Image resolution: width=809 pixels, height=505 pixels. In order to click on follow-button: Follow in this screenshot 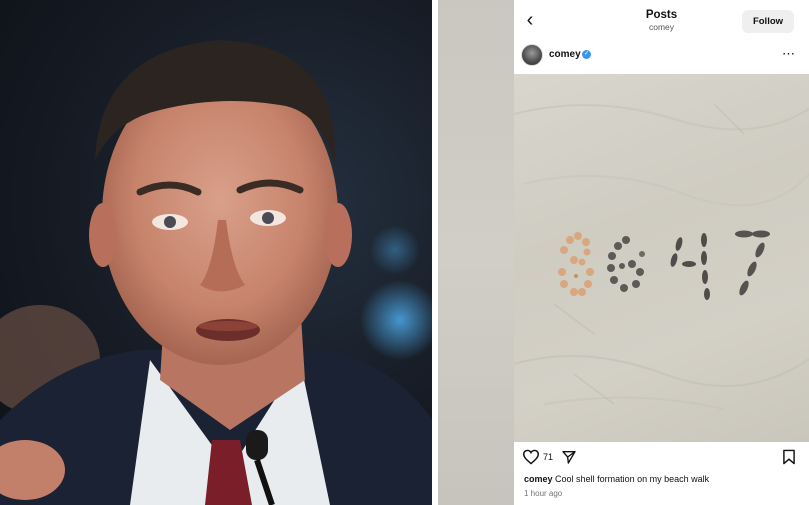, I will do `click(768, 21)`.